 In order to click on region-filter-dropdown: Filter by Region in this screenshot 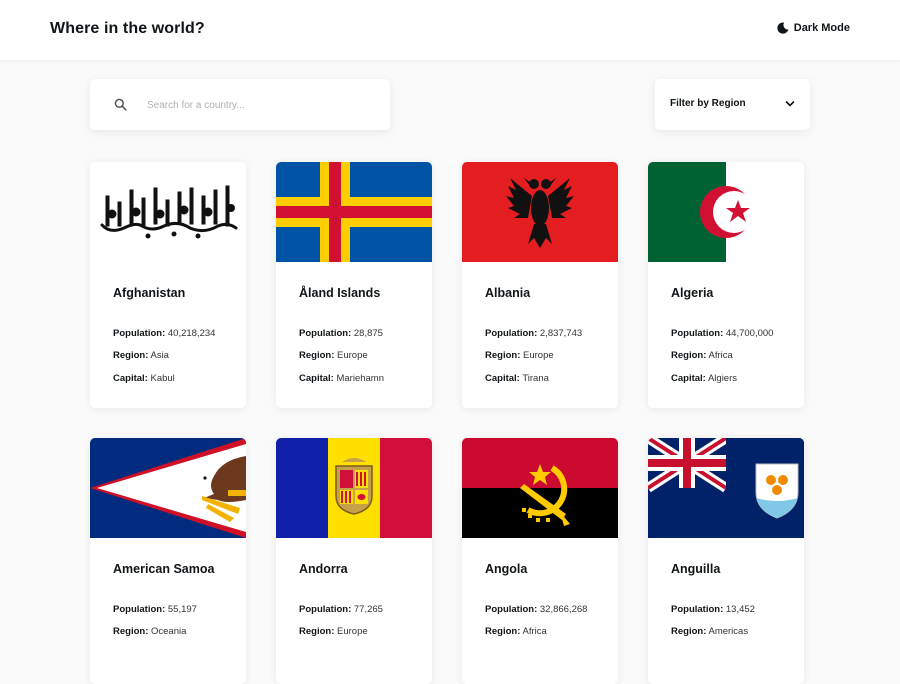, I will do `click(732, 104)`.